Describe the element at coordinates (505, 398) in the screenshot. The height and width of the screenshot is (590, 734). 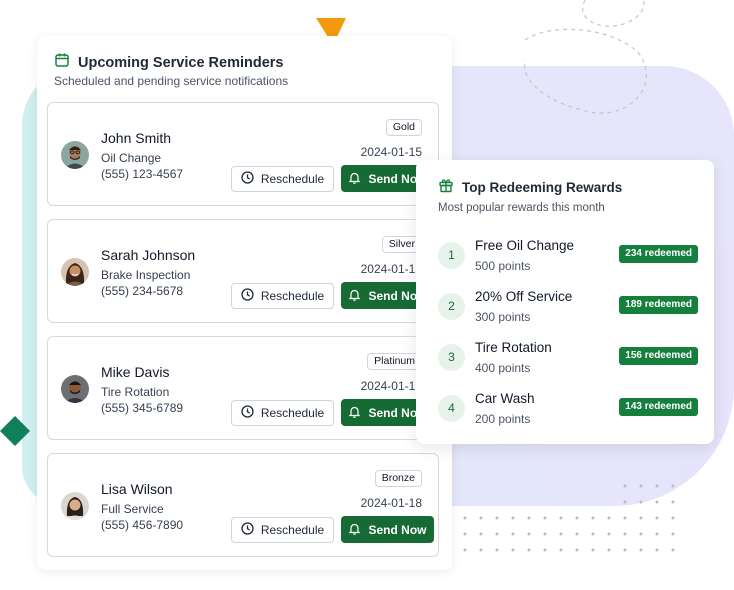
I see `reward-name: Car Wash` at that location.